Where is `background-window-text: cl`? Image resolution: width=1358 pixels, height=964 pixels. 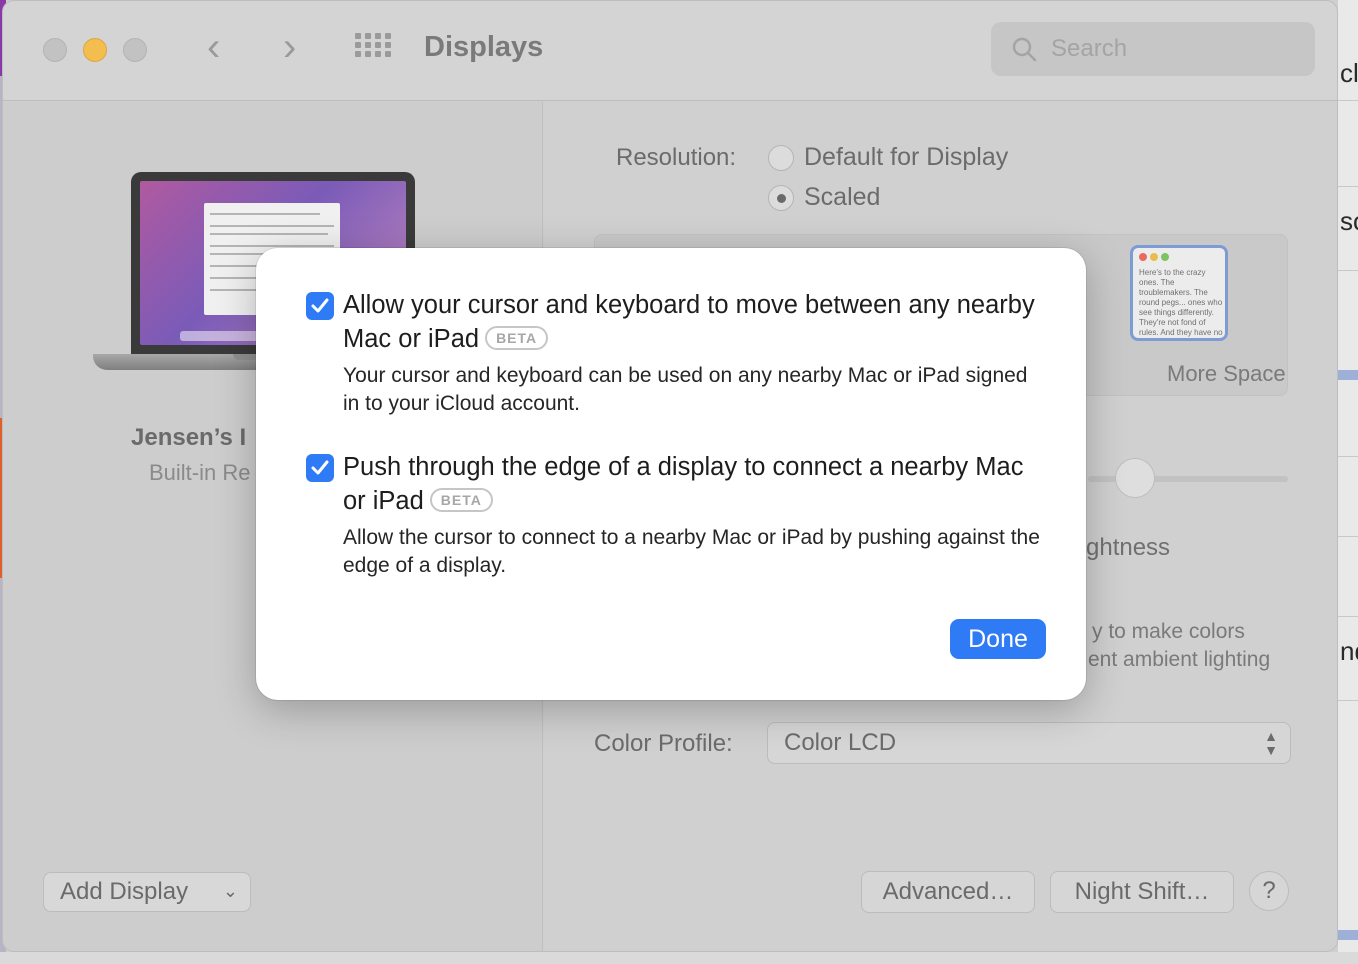
background-window-text: cl is located at coordinates (1349, 73).